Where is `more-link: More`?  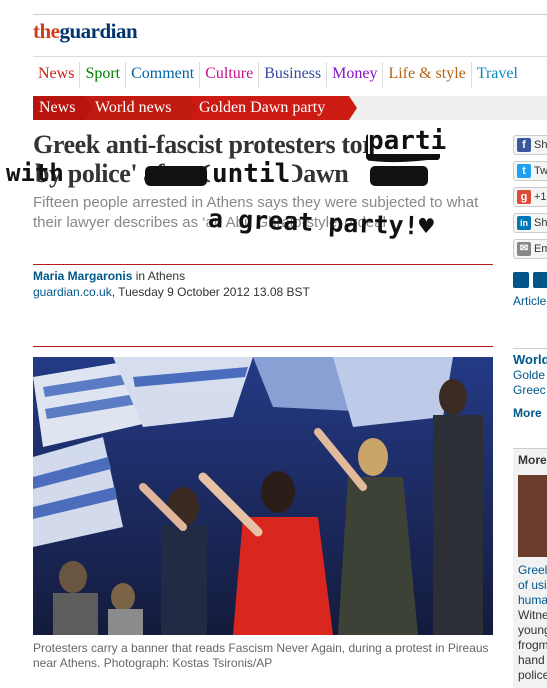
more-link: More is located at coordinates (530, 413).